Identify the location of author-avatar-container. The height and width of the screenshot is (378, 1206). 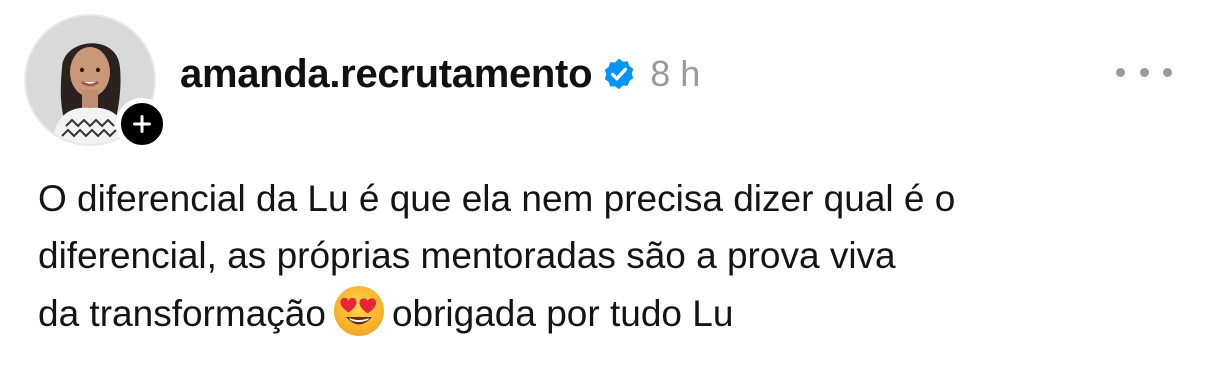
(96, 82).